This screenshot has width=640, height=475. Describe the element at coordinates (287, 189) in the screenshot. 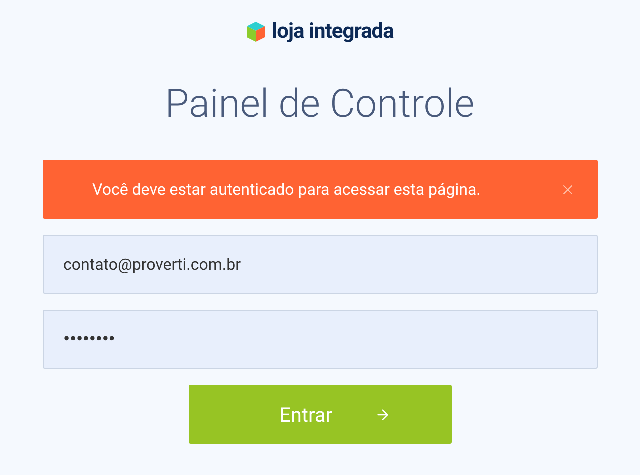

I see `alert-message: Você deve estar autenticado para acessar esta página.` at that location.